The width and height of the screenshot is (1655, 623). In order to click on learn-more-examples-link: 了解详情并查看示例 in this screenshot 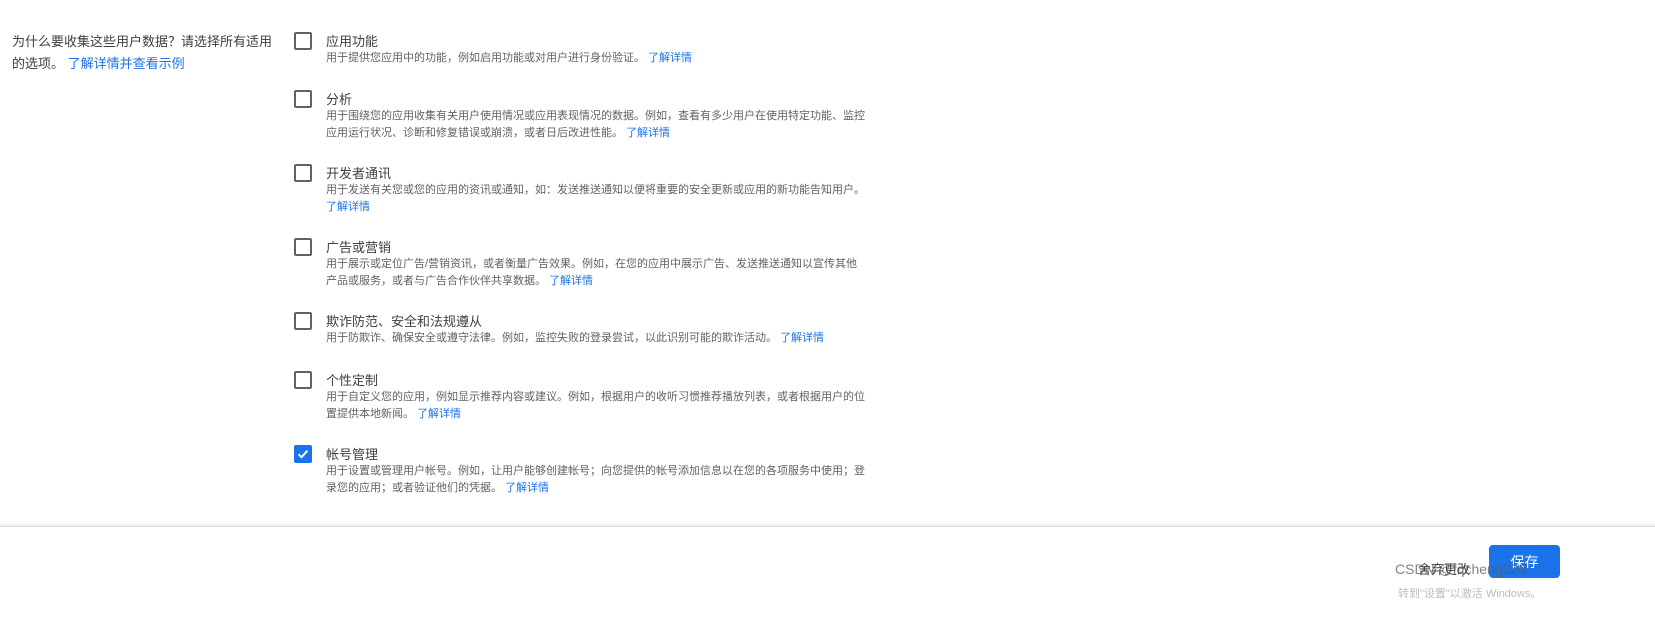, I will do `click(126, 63)`.